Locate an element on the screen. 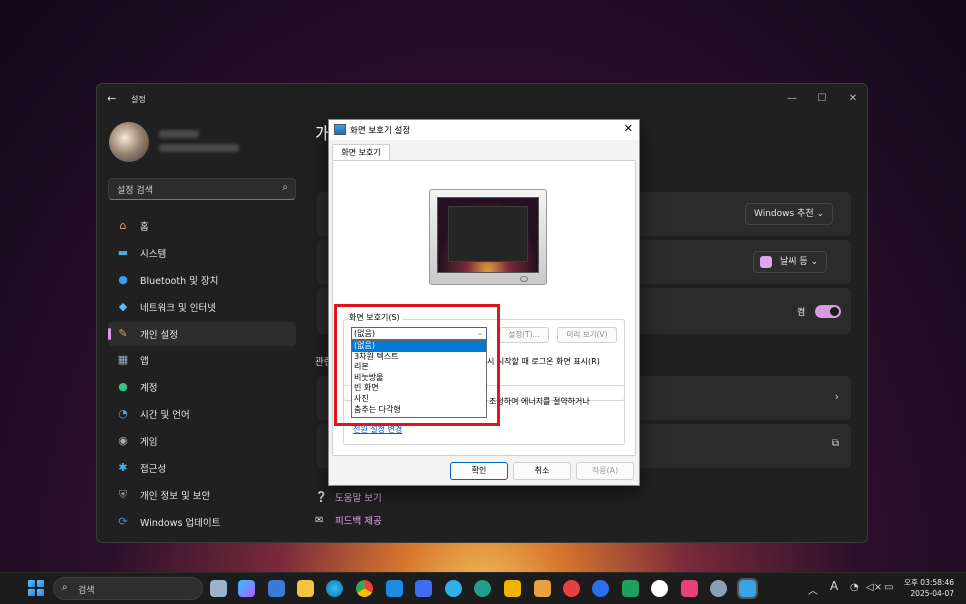  screensaver-task-icon is located at coordinates (747, 588).